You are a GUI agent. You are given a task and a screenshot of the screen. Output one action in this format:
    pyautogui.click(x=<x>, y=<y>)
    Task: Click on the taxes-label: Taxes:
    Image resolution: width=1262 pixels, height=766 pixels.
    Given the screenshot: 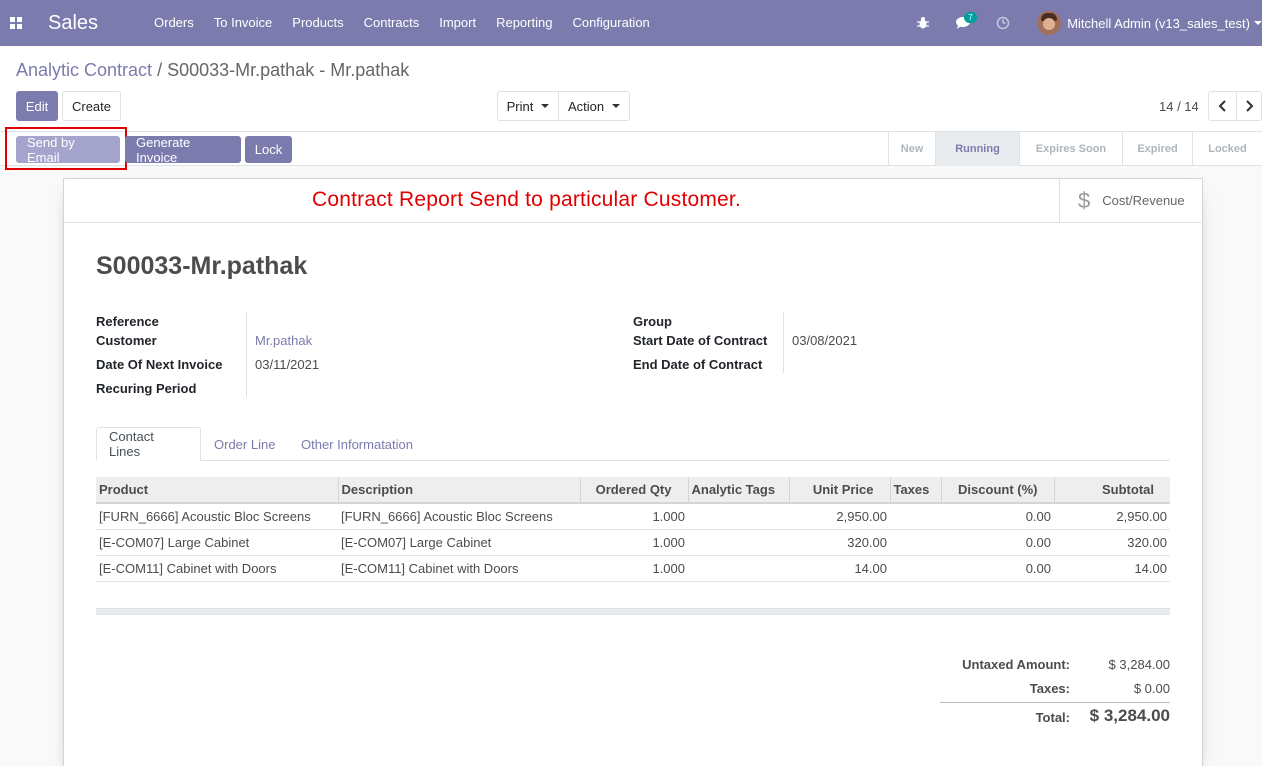 What is the action you would take?
    pyautogui.click(x=1049, y=688)
    